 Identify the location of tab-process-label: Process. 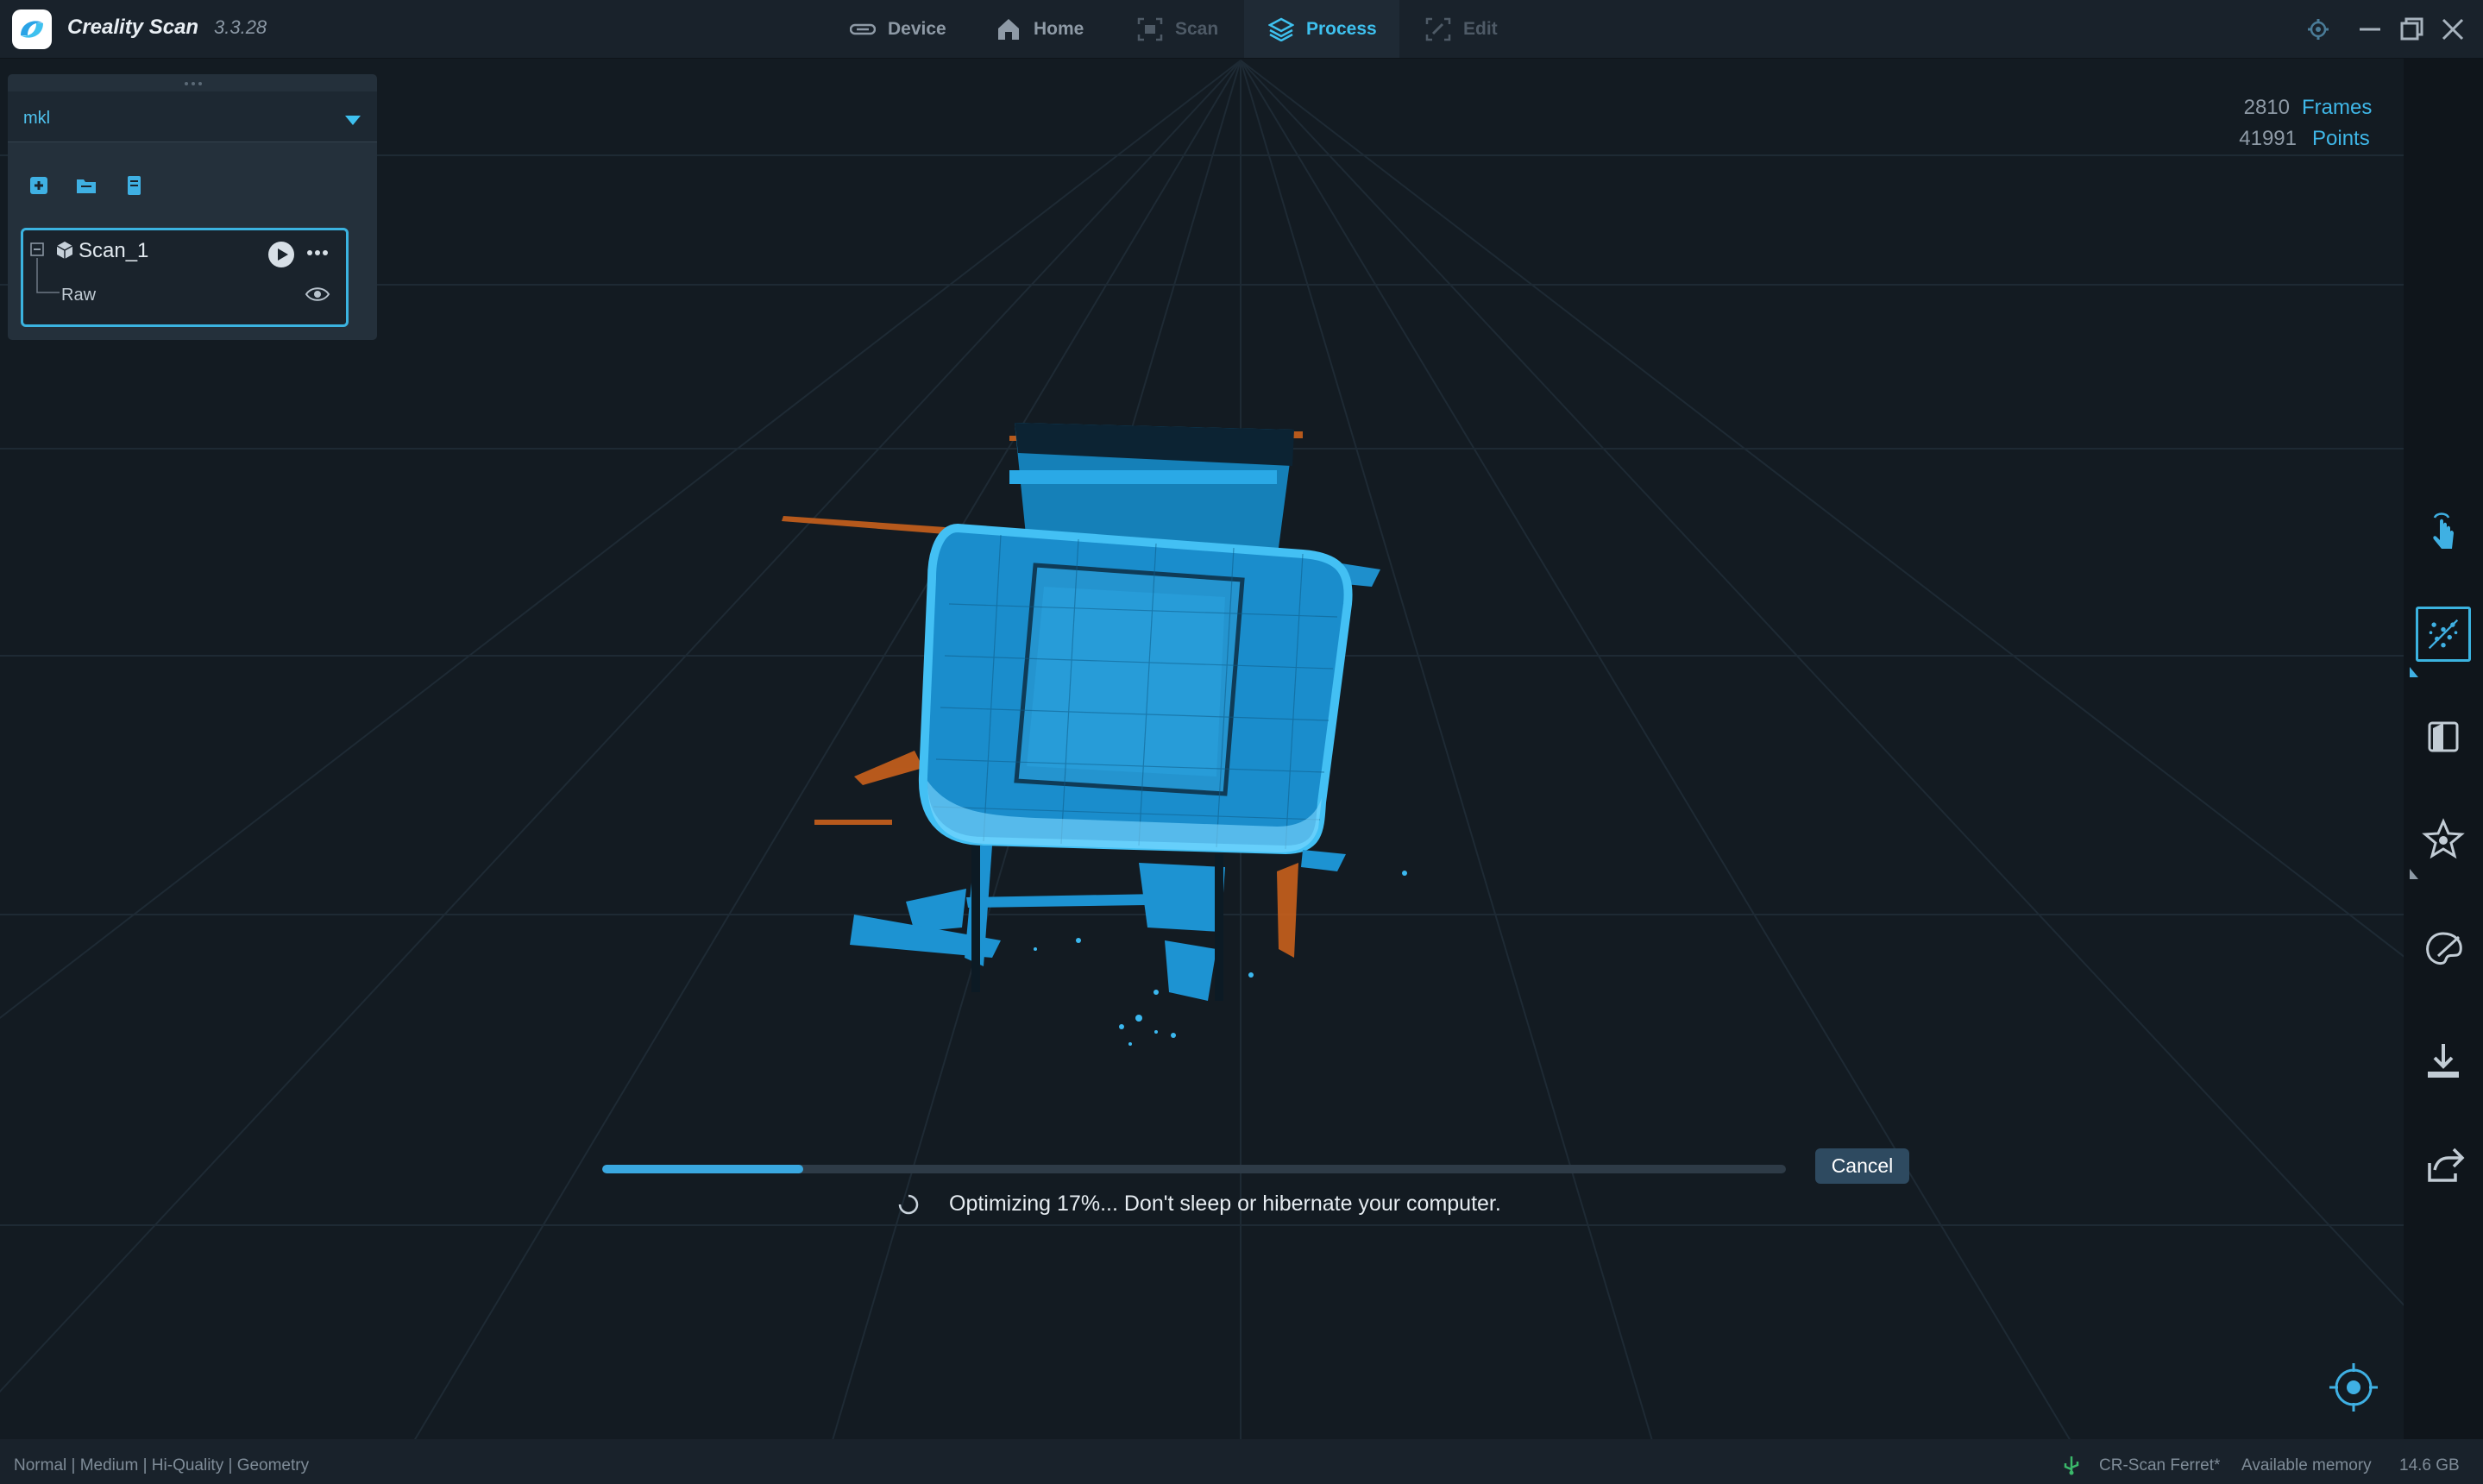
(1341, 29).